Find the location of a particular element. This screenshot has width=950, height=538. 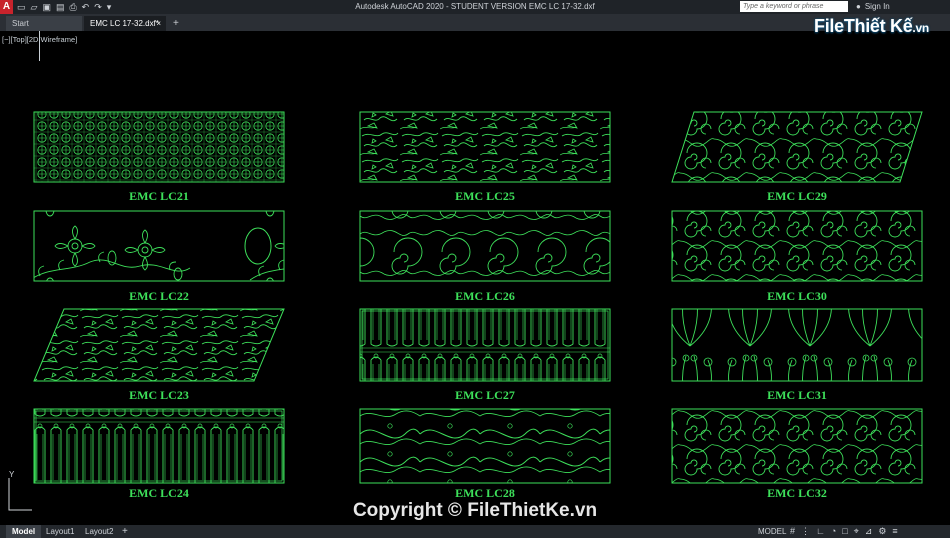

status-toolbar: # ⋮ ∟ ◔ □ ⌖ ⊿ ⚙ ≡ is located at coordinates (844, 531).